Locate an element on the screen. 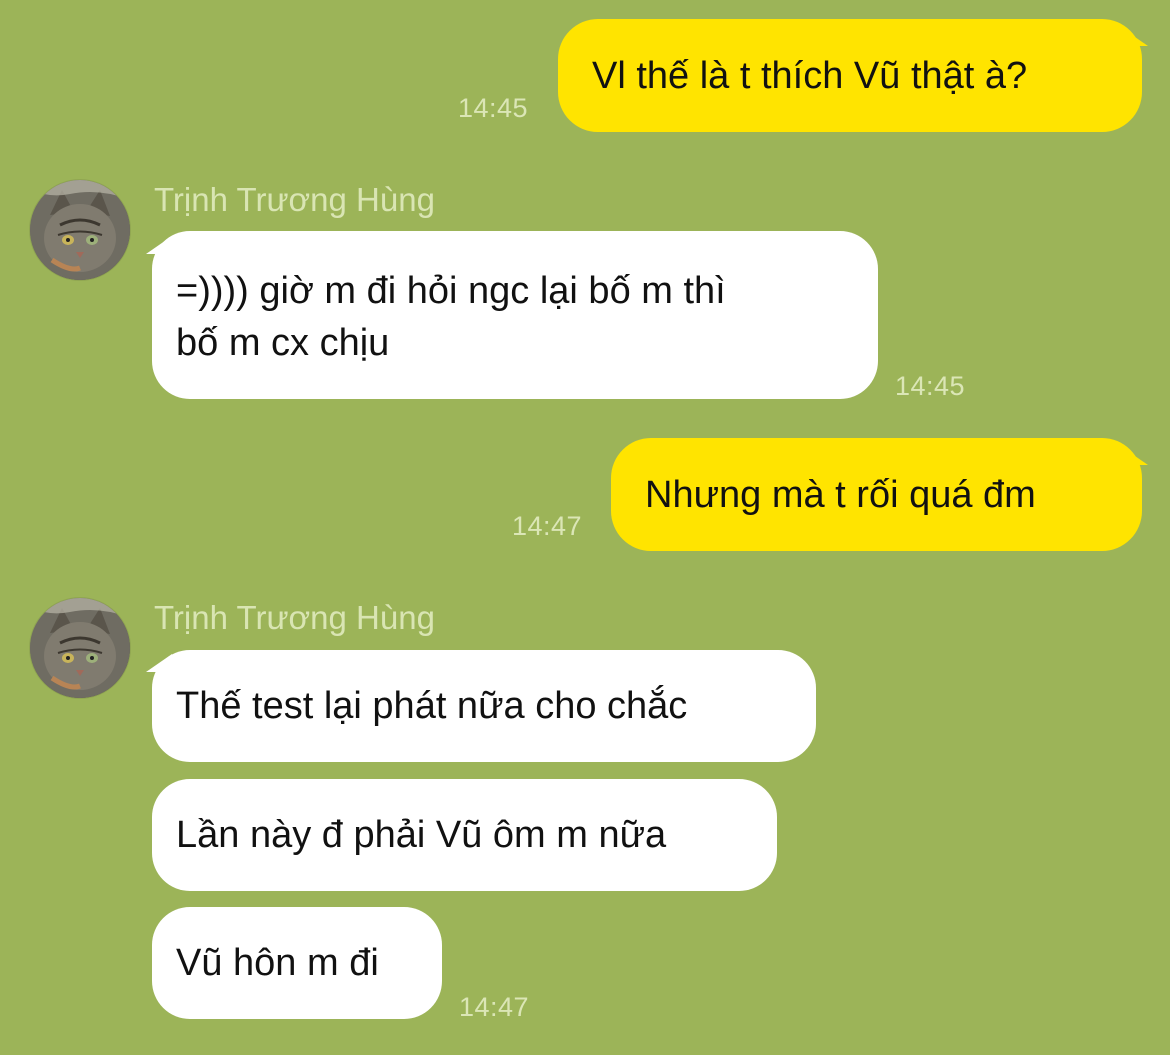 The height and width of the screenshot is (1055, 1170). incoming-message-bubble: Lần này đ phải Vũ ôm m nữa is located at coordinates (464, 835).